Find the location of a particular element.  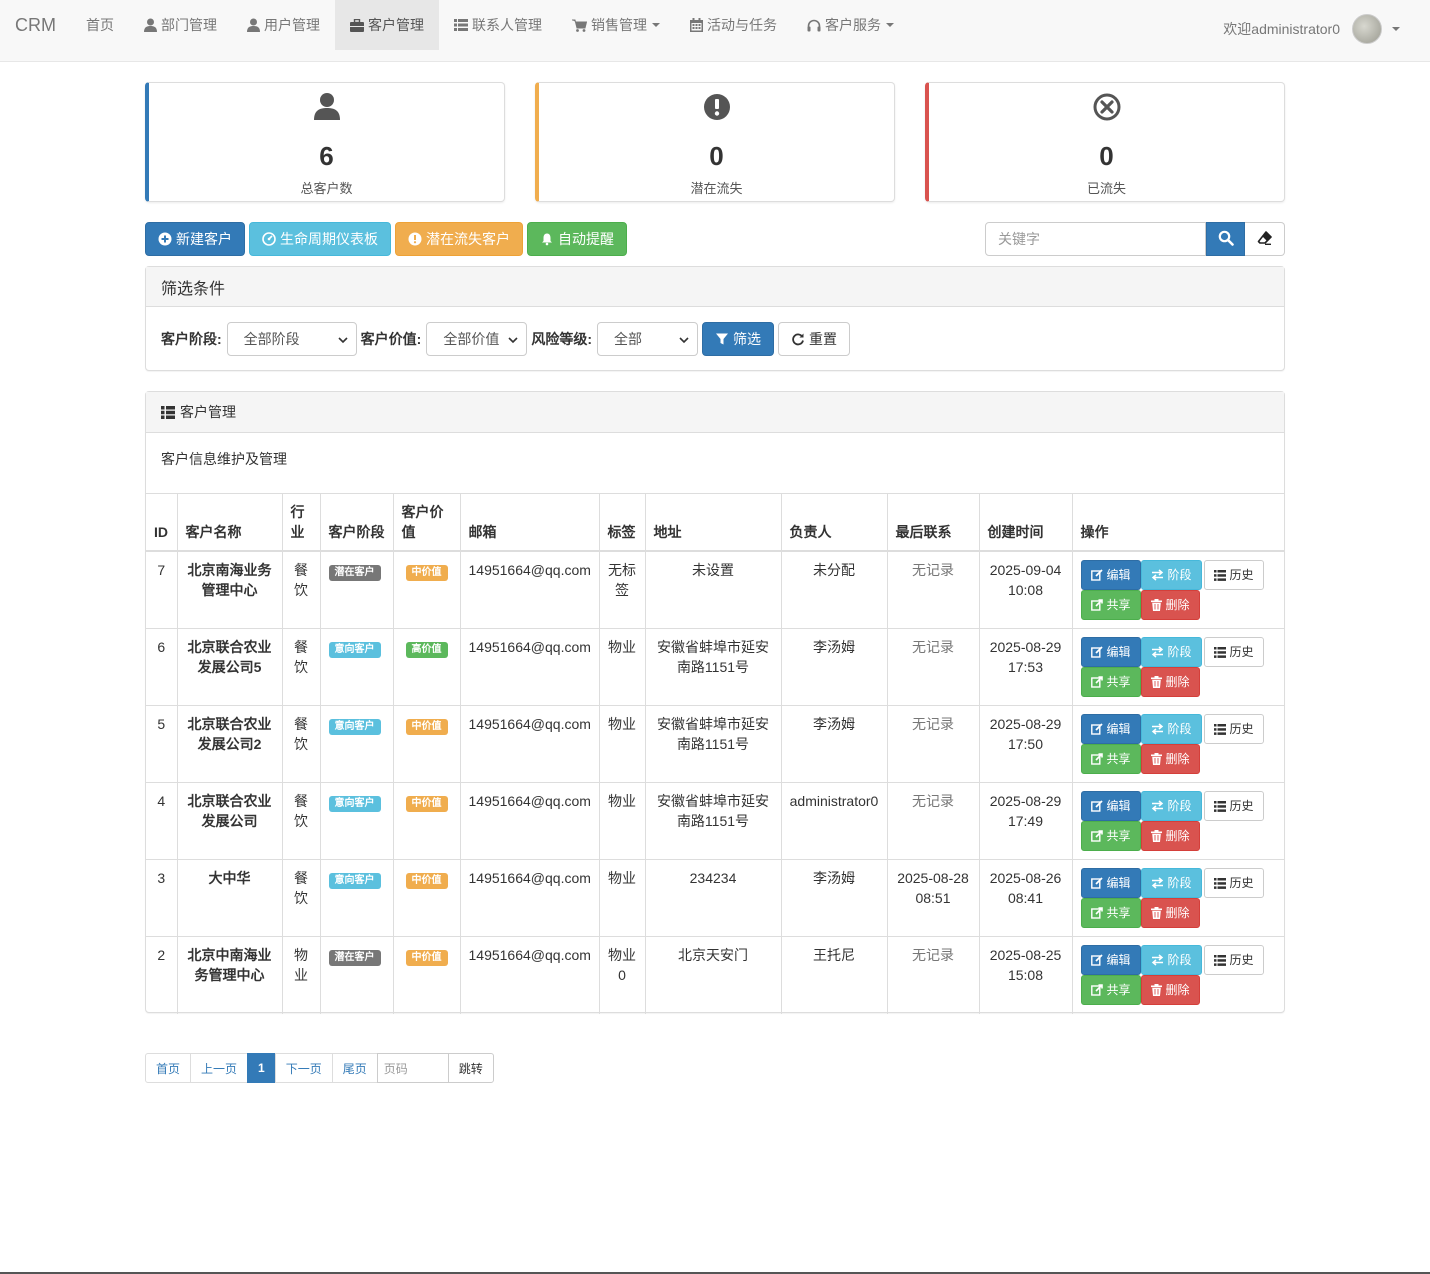

stat-value: 0 is located at coordinates (716, 156).